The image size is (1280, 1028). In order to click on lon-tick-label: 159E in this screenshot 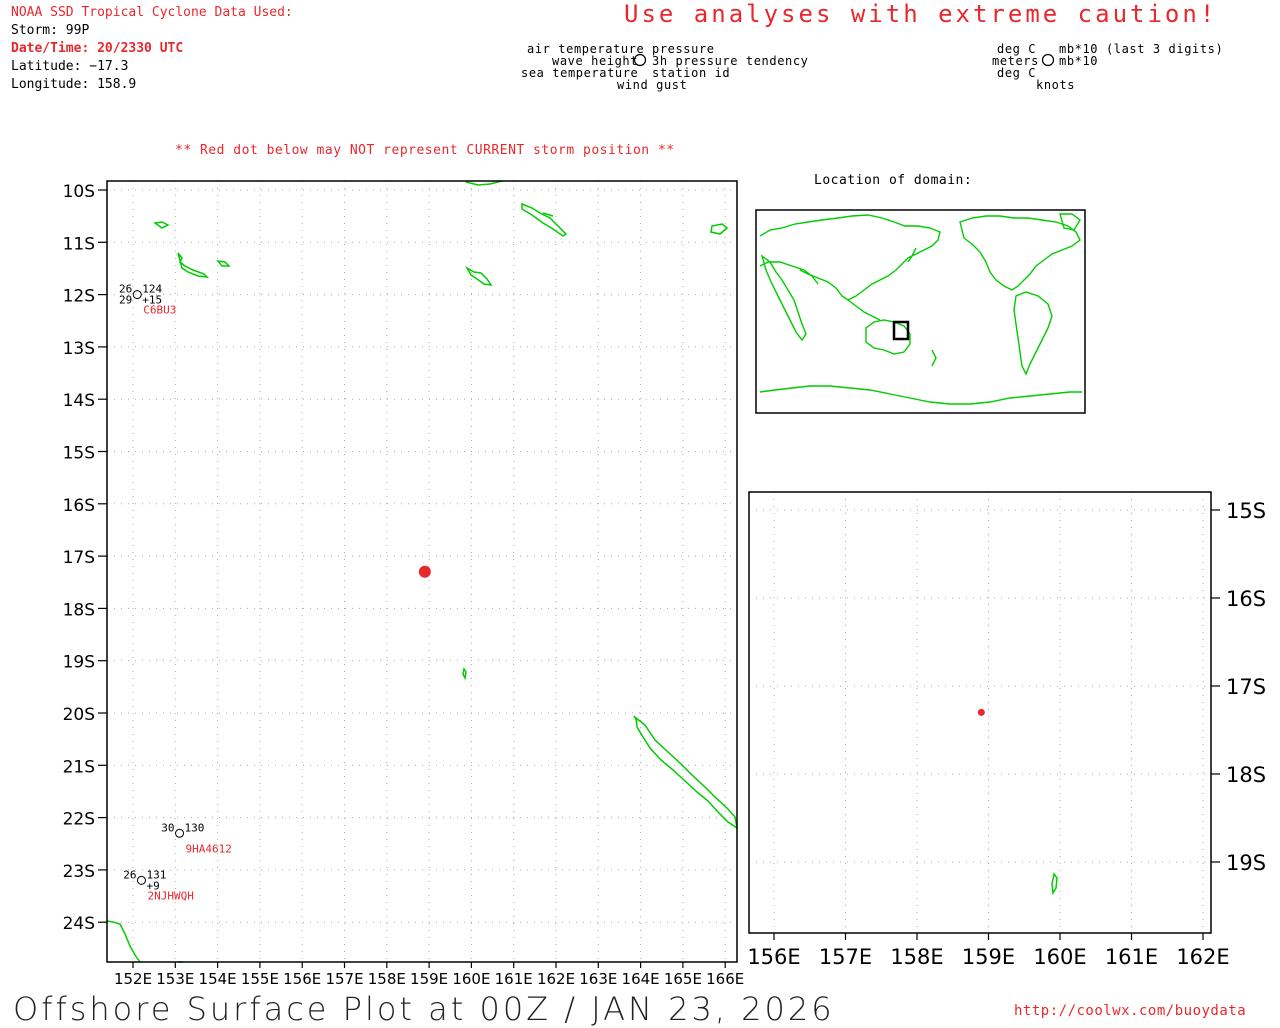, I will do `click(429, 979)`.